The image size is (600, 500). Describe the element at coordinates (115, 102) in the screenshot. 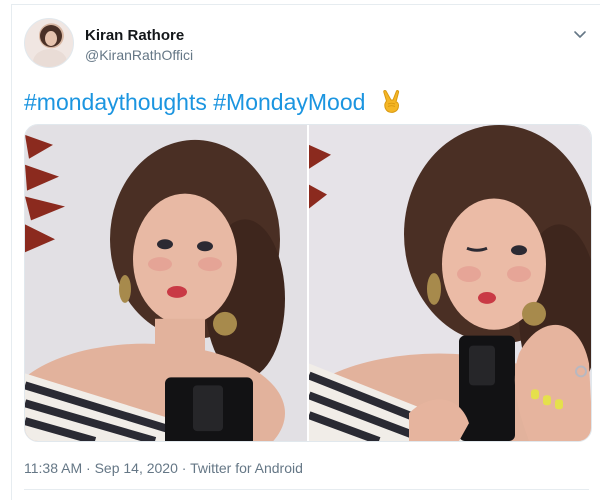

I see `hashtag-link: #mondaythoughts` at that location.